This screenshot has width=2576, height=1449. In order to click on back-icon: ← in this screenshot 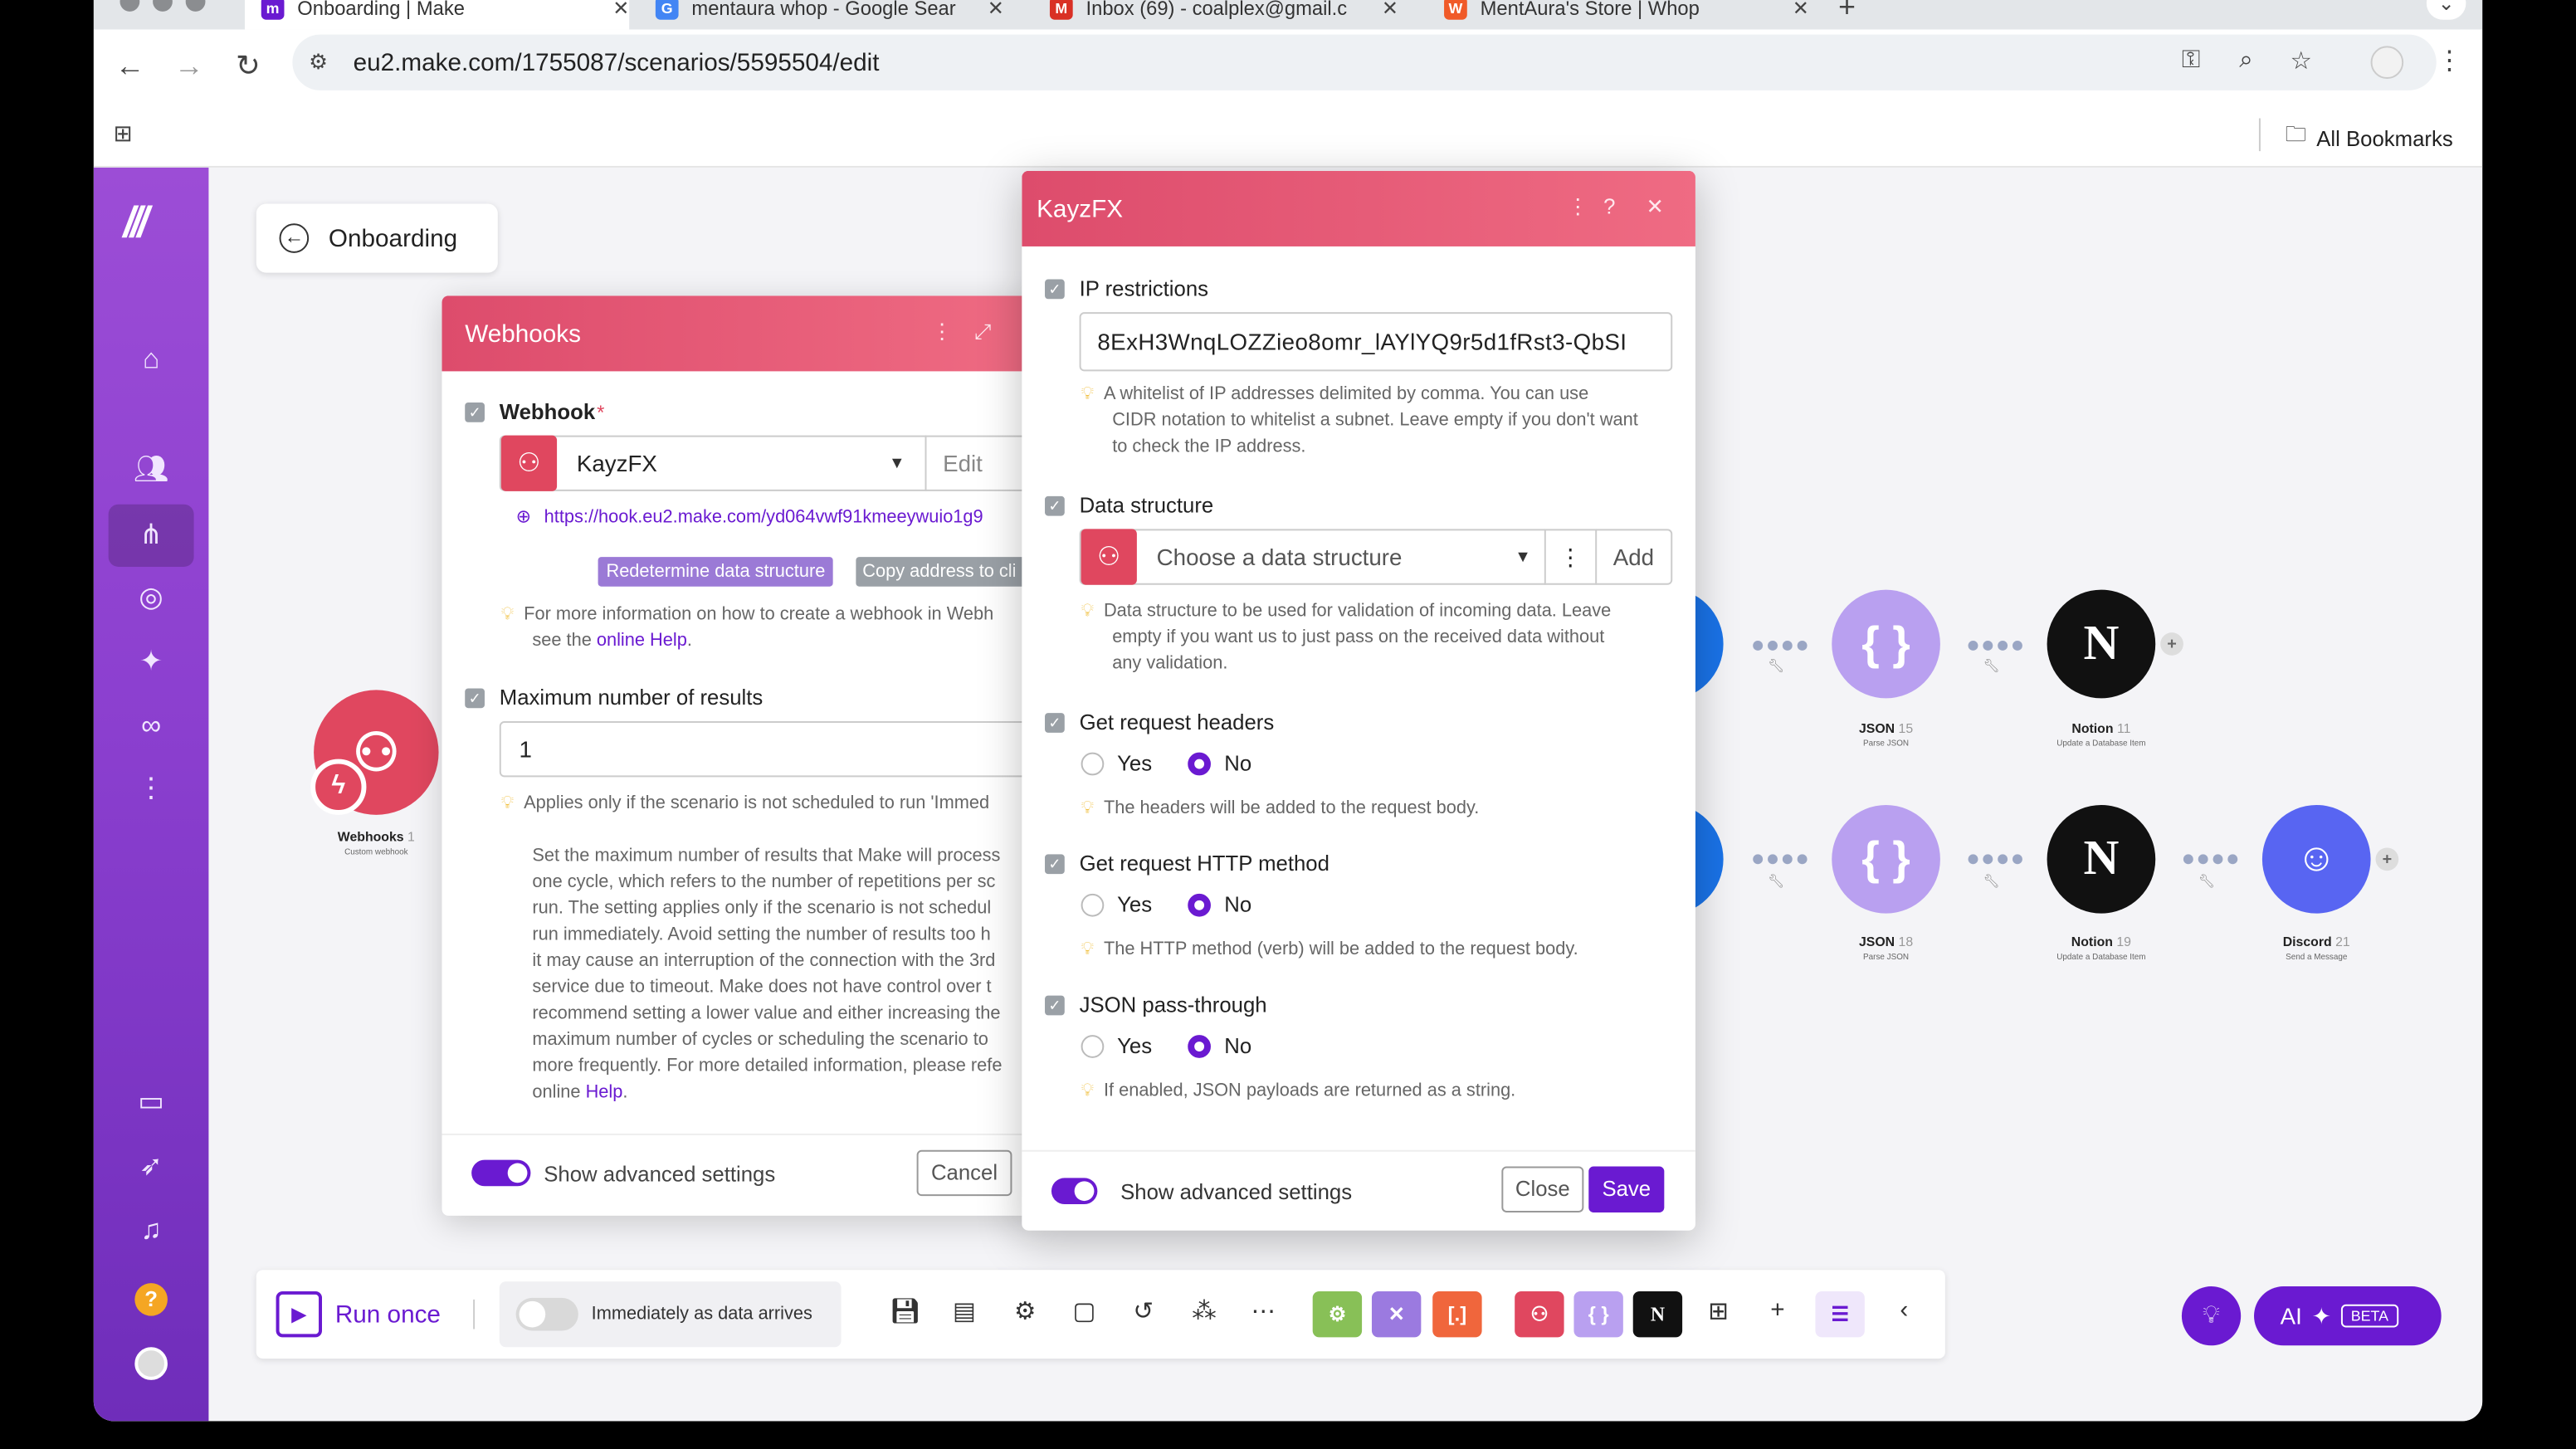, I will do `click(130, 66)`.